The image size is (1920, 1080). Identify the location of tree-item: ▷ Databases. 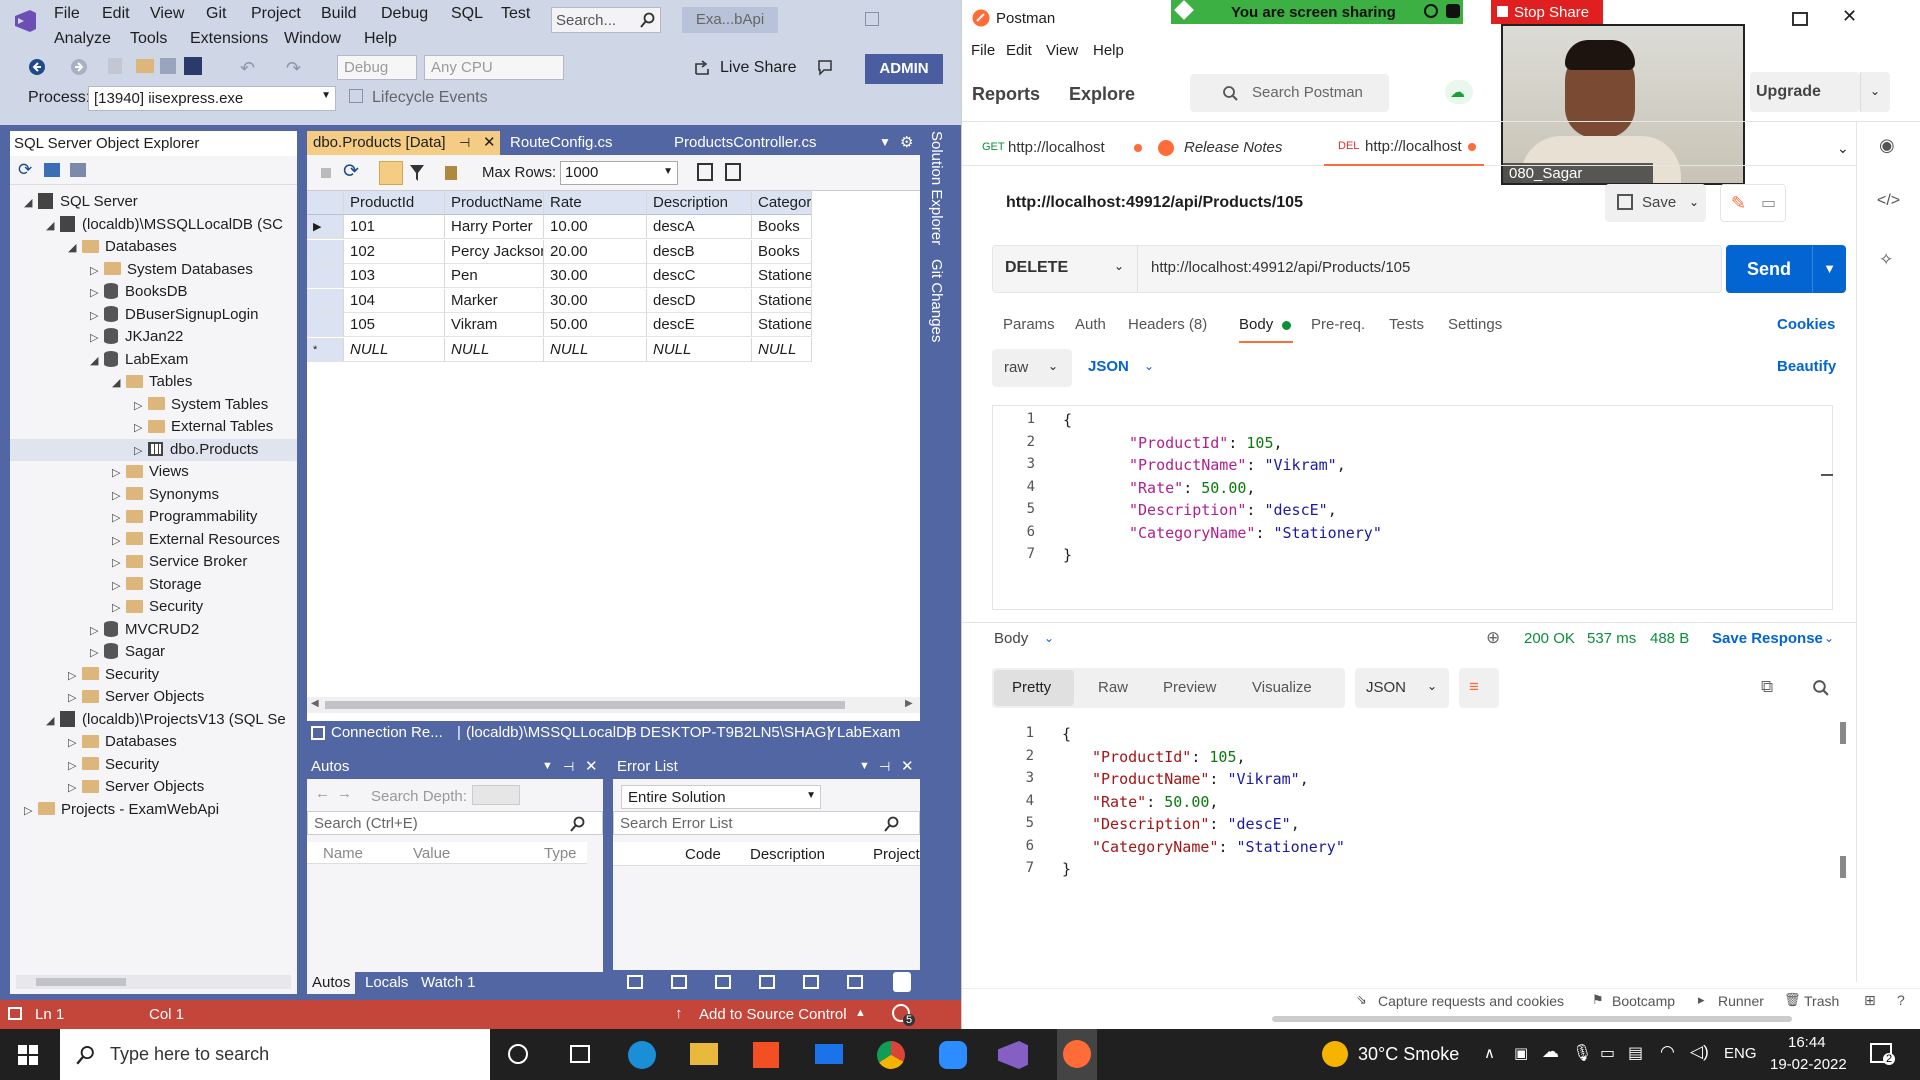
(122, 742).